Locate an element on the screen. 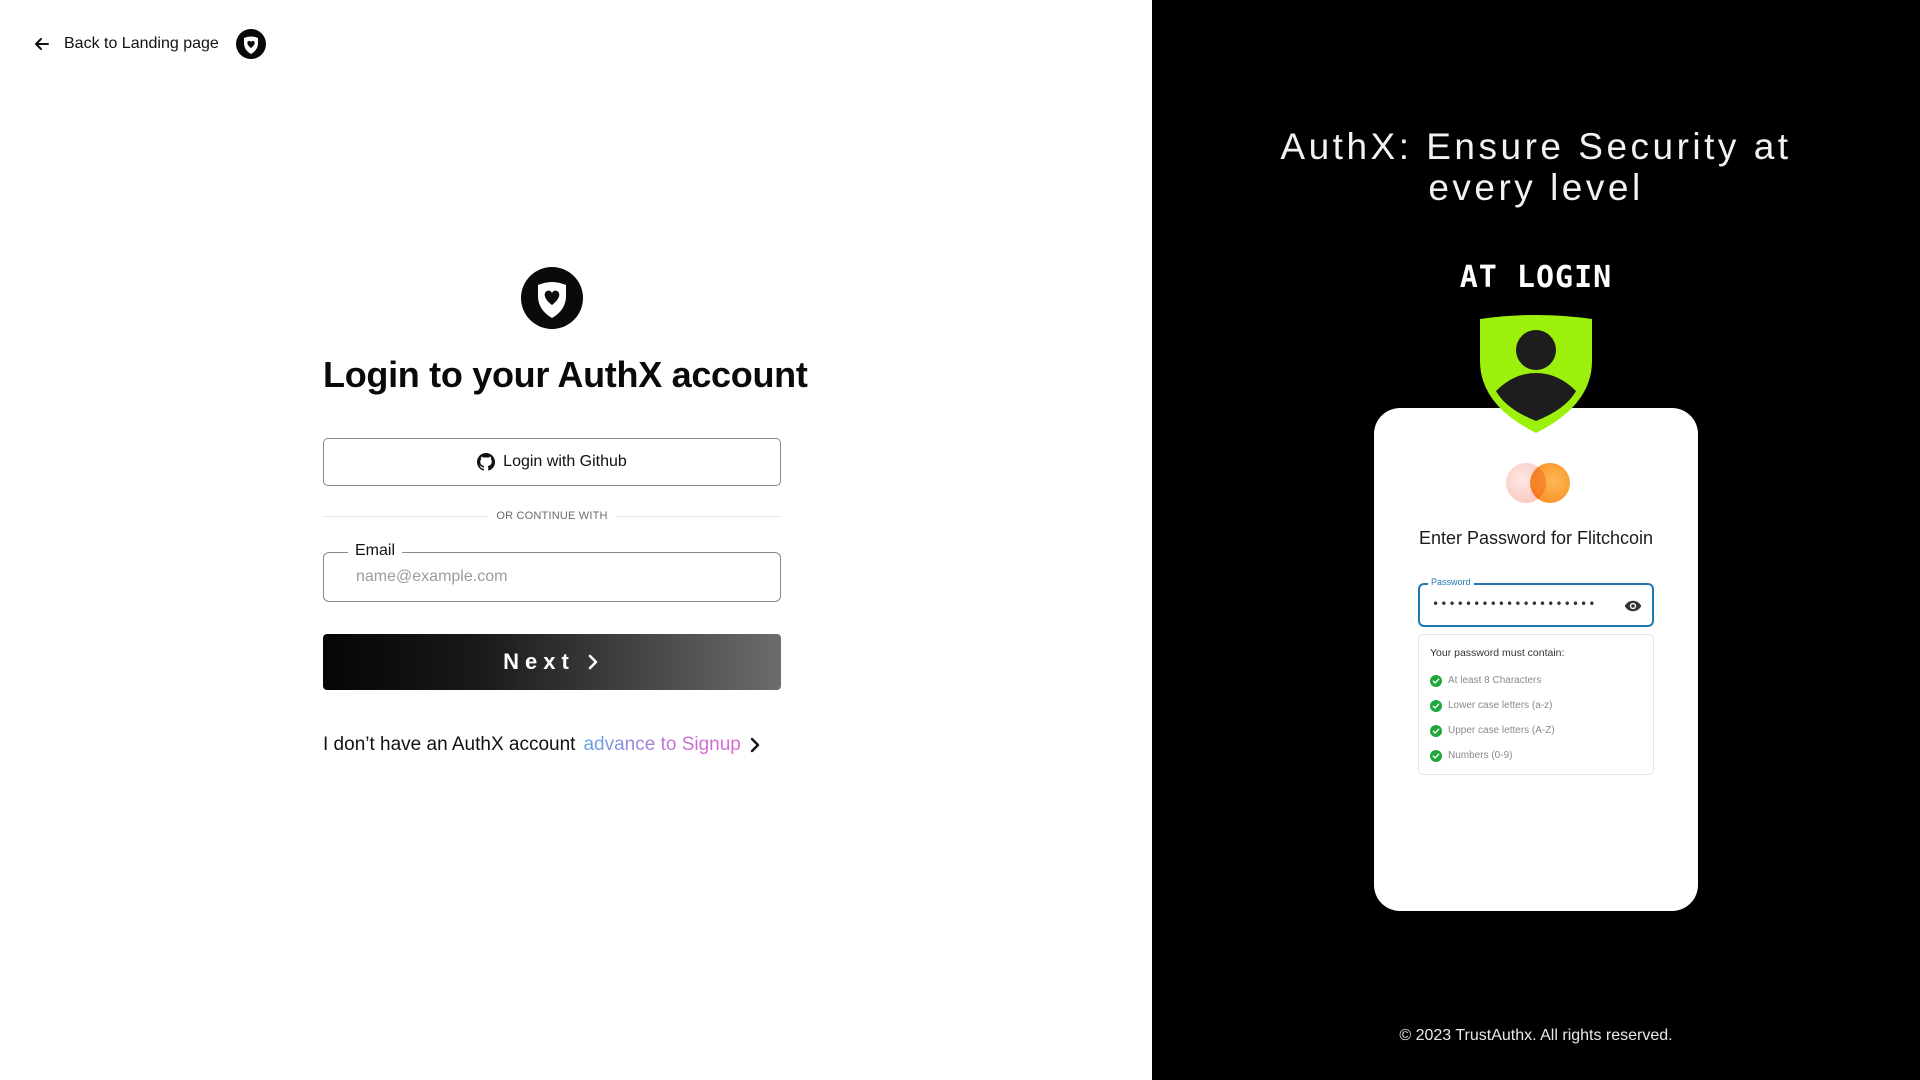 Image resolution: width=1920 pixels, height=1080 pixels. next-button: Next is located at coordinates (552, 662).